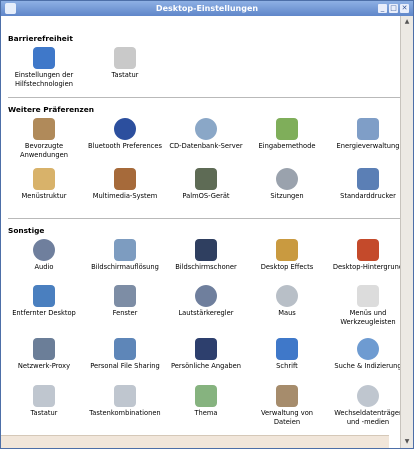 The width and height of the screenshot is (414, 449). What do you see at coordinates (368, 179) in the screenshot?
I see `printer-icon` at bounding box center [368, 179].